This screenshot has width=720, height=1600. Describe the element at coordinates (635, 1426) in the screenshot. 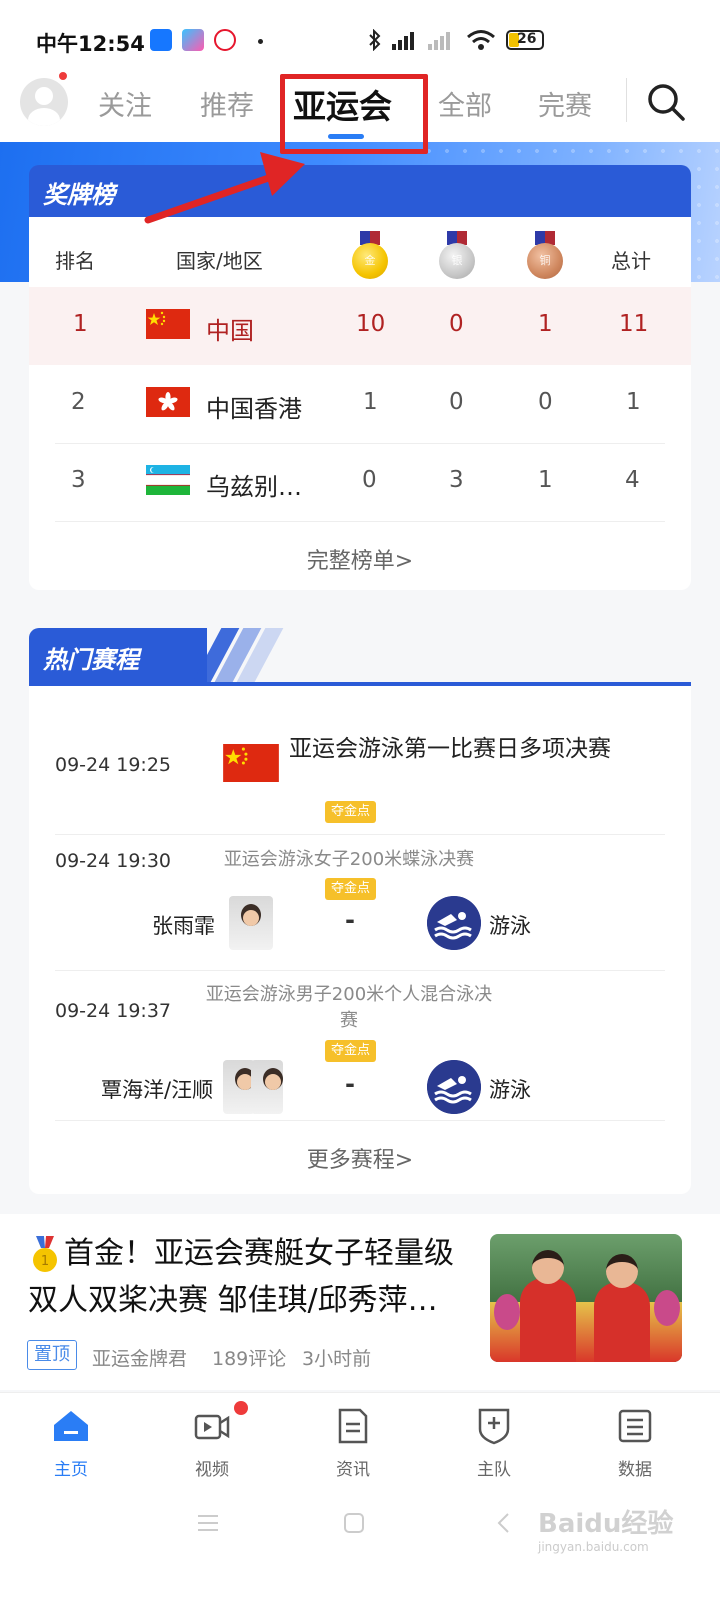

I see `data-icon` at that location.